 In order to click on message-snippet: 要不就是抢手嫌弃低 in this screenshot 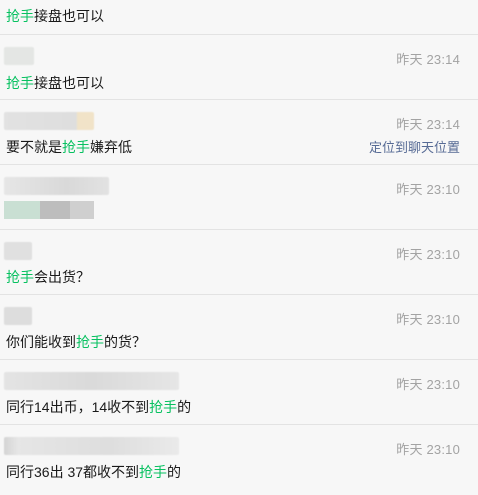, I will do `click(69, 147)`.